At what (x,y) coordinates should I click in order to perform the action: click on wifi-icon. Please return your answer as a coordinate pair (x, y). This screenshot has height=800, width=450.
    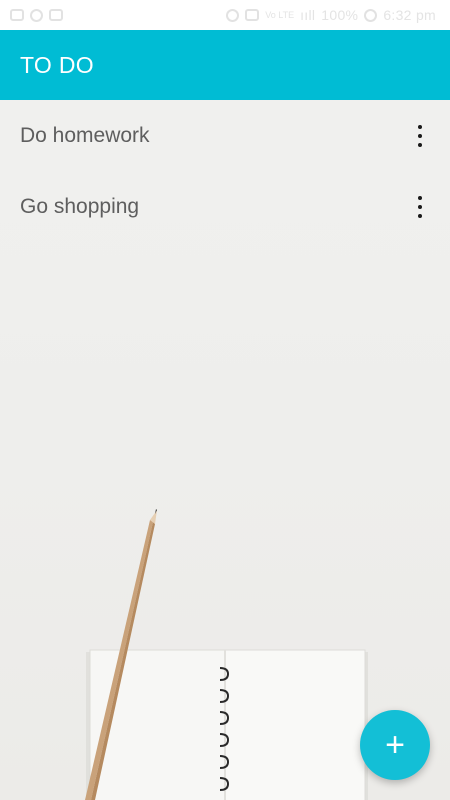
    Looking at the image, I should click on (233, 15).